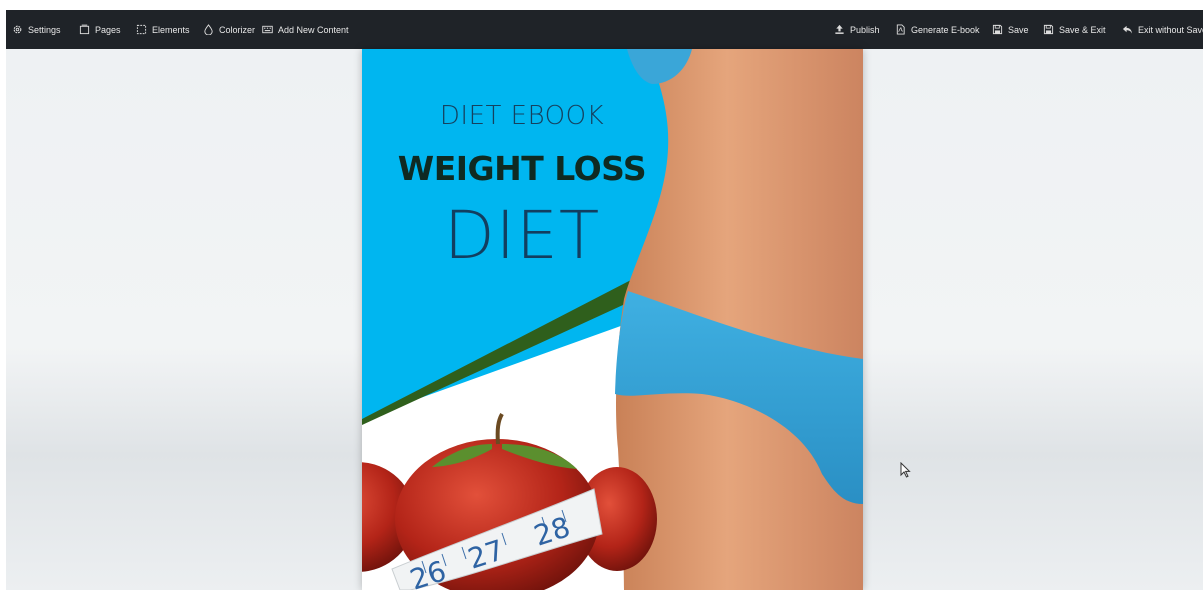 The height and width of the screenshot is (590, 1203). I want to click on add-new-content-button: Add New Content, so click(305, 29).